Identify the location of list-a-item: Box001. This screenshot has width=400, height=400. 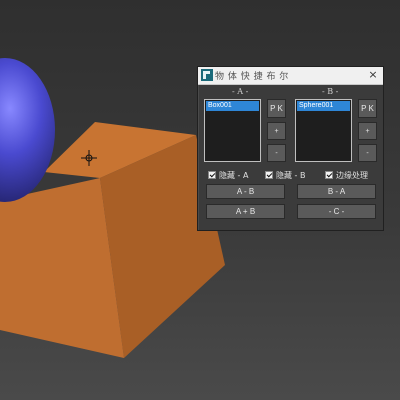
(232, 106).